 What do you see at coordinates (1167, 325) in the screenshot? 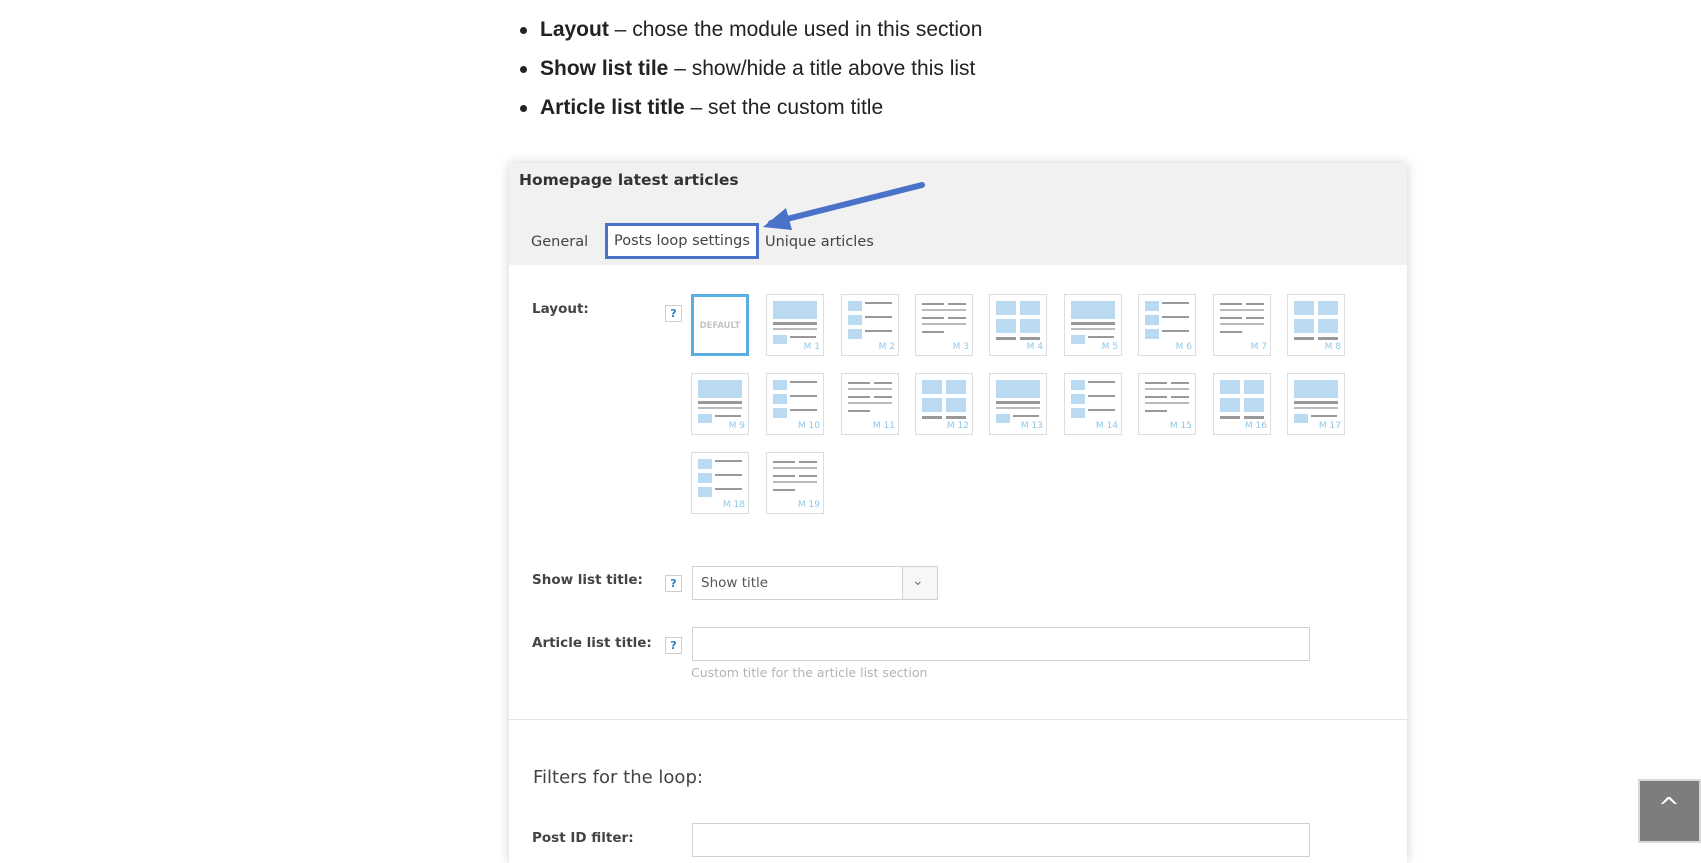
I see `layout-thumb: M 6` at bounding box center [1167, 325].